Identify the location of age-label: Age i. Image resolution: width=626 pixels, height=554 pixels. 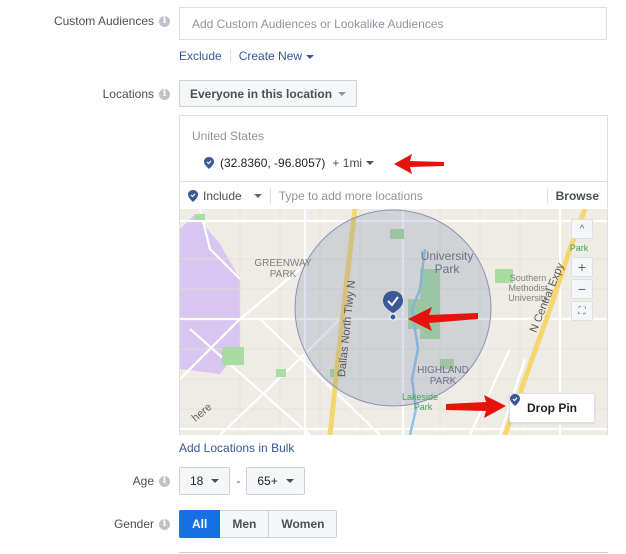
(151, 481).